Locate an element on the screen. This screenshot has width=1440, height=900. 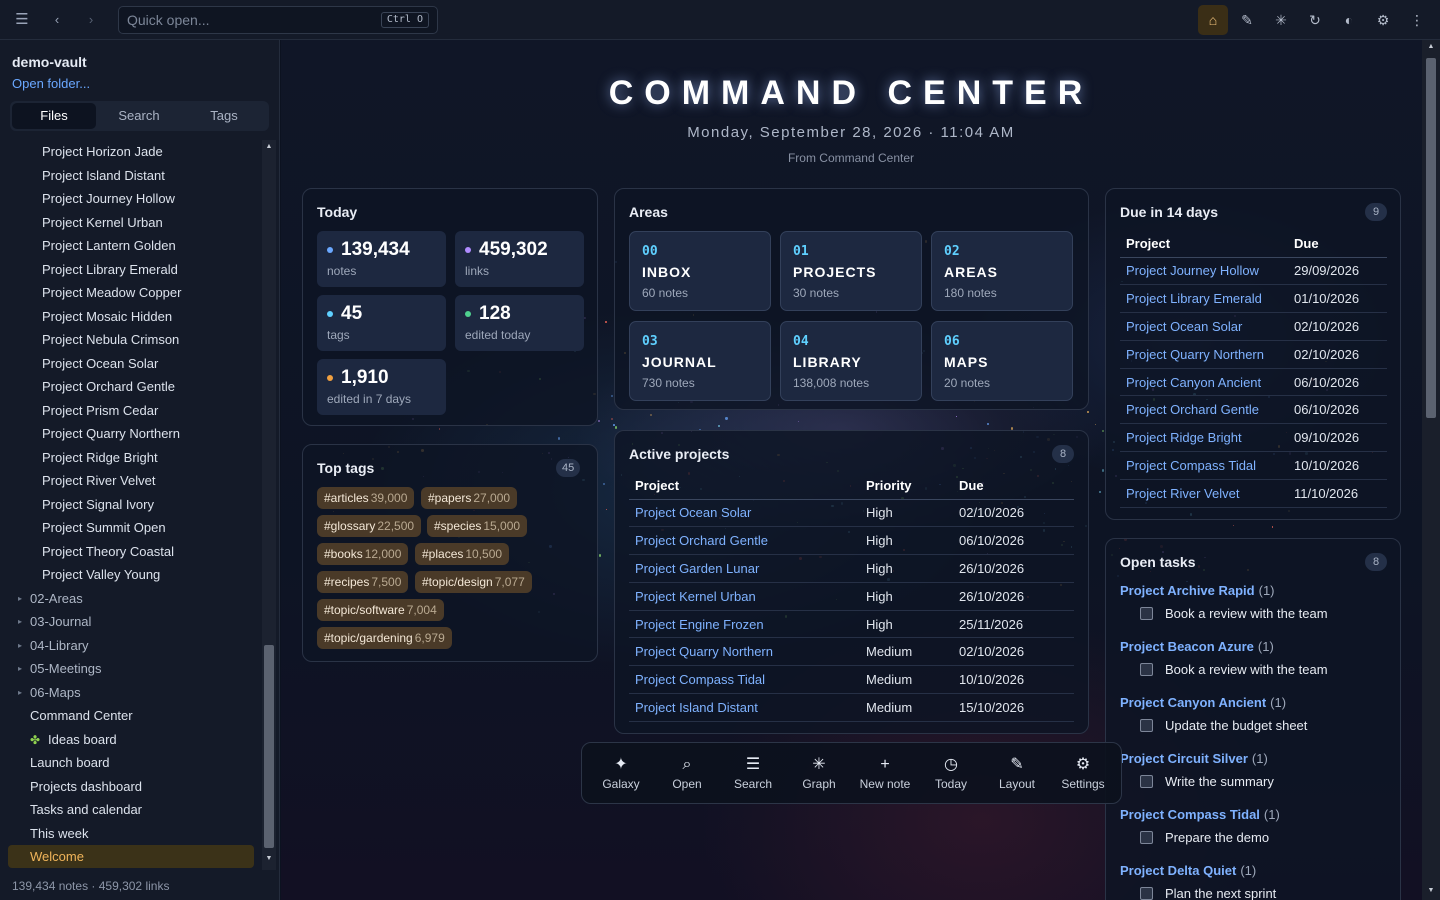
file-item: Project Valley Young is located at coordinates (101, 574).